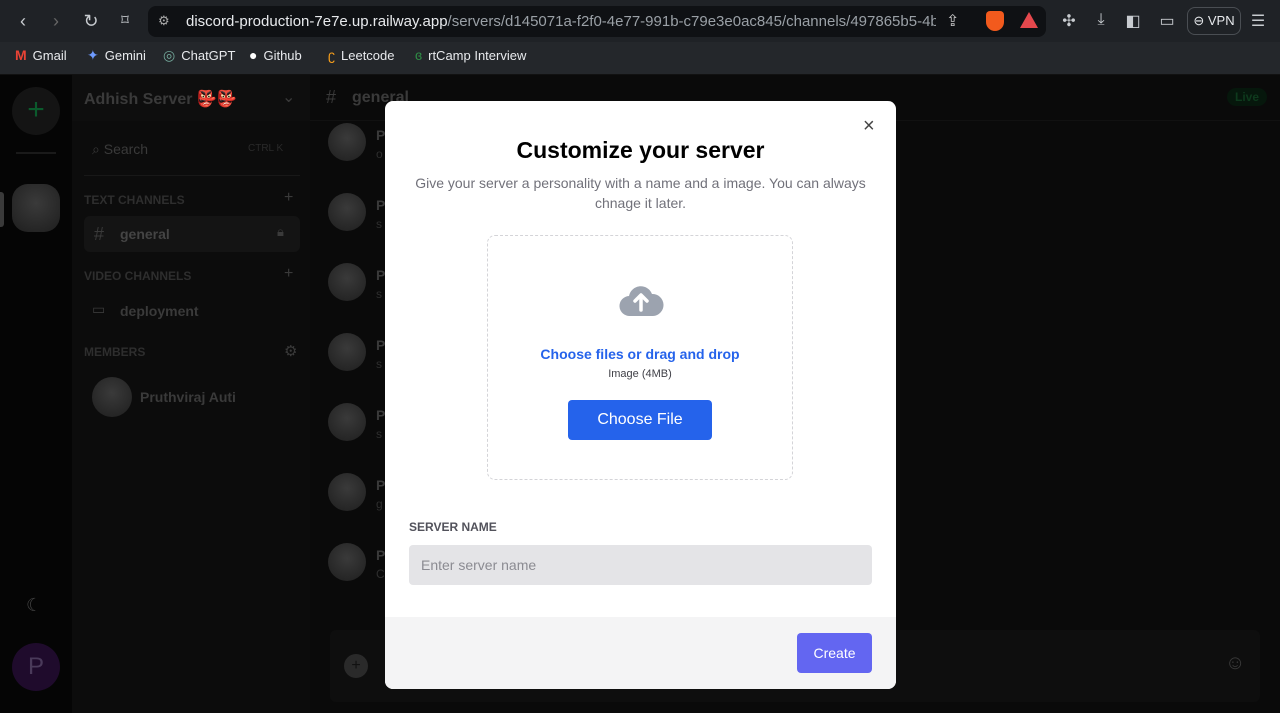  Describe the element at coordinates (266, 148) in the screenshot. I see `search-shortcut: CTRL K` at that location.